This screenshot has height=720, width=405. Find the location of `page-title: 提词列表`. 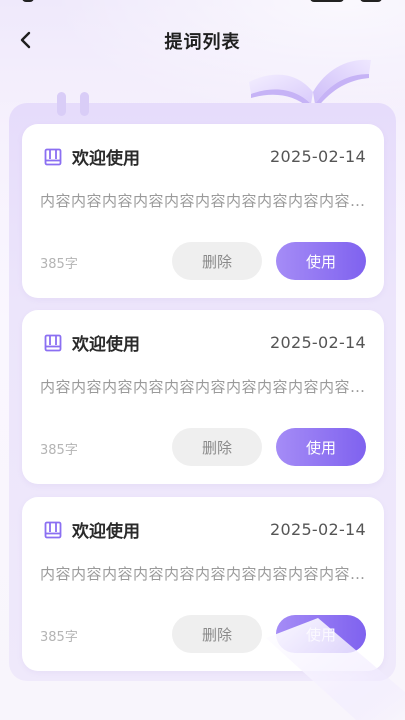

page-title: 提词列表 is located at coordinates (202, 42).